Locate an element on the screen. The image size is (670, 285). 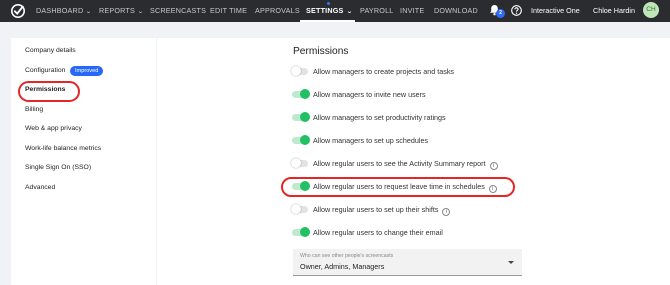
page-title: Permissions is located at coordinates (321, 51).